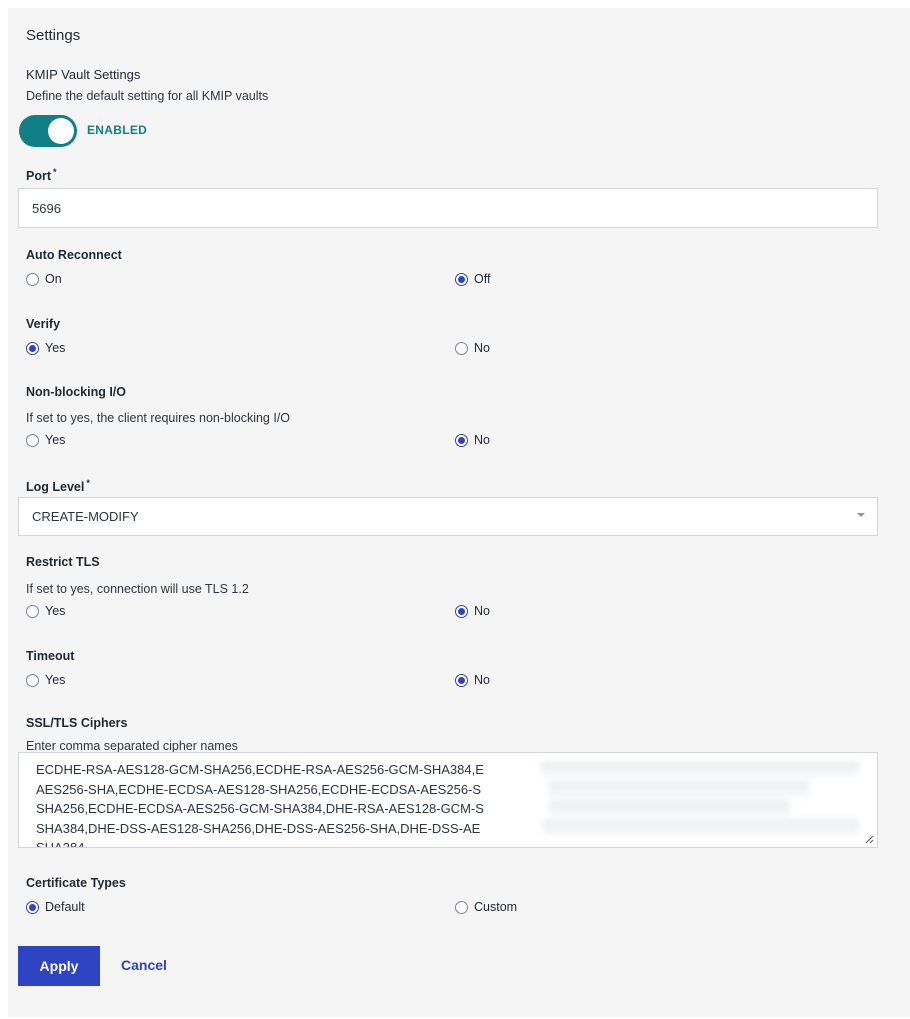 The height and width of the screenshot is (1019, 910). I want to click on certificate-custom-radio: Custom, so click(486, 907).